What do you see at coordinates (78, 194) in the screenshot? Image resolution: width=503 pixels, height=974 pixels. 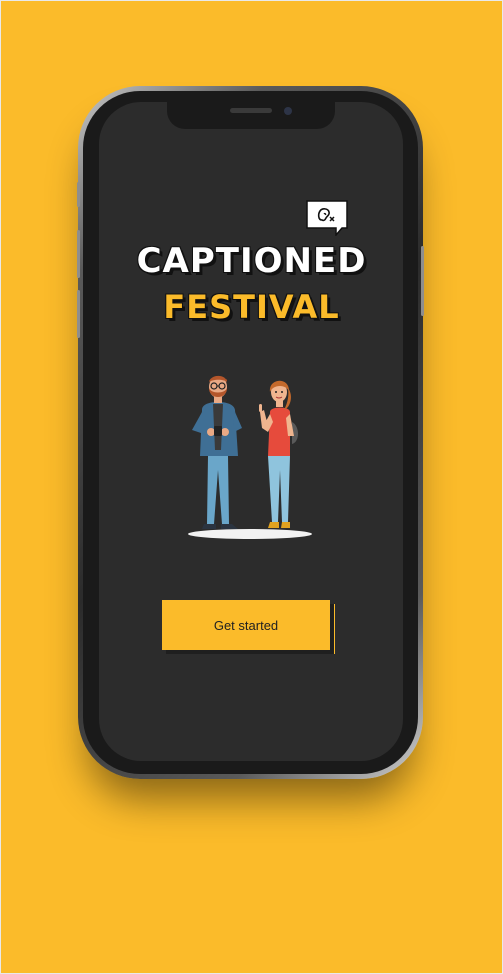 I see `silent-switch` at bounding box center [78, 194].